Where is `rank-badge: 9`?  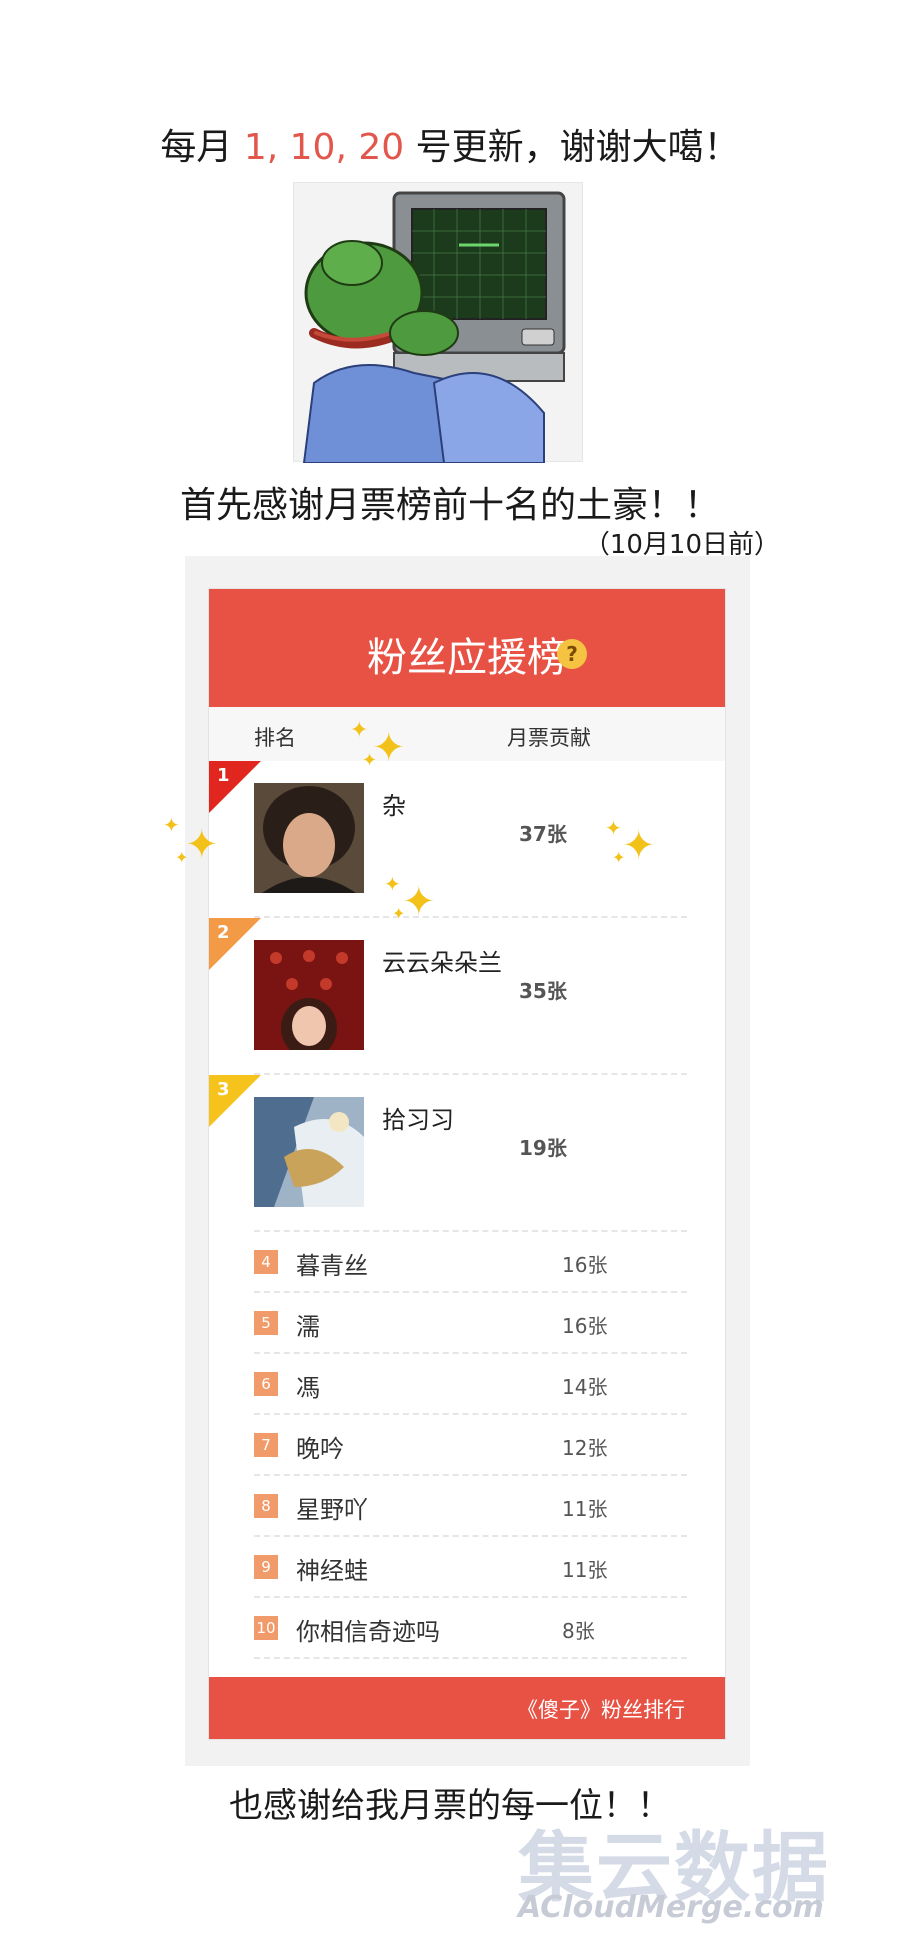 rank-badge: 9 is located at coordinates (266, 1567).